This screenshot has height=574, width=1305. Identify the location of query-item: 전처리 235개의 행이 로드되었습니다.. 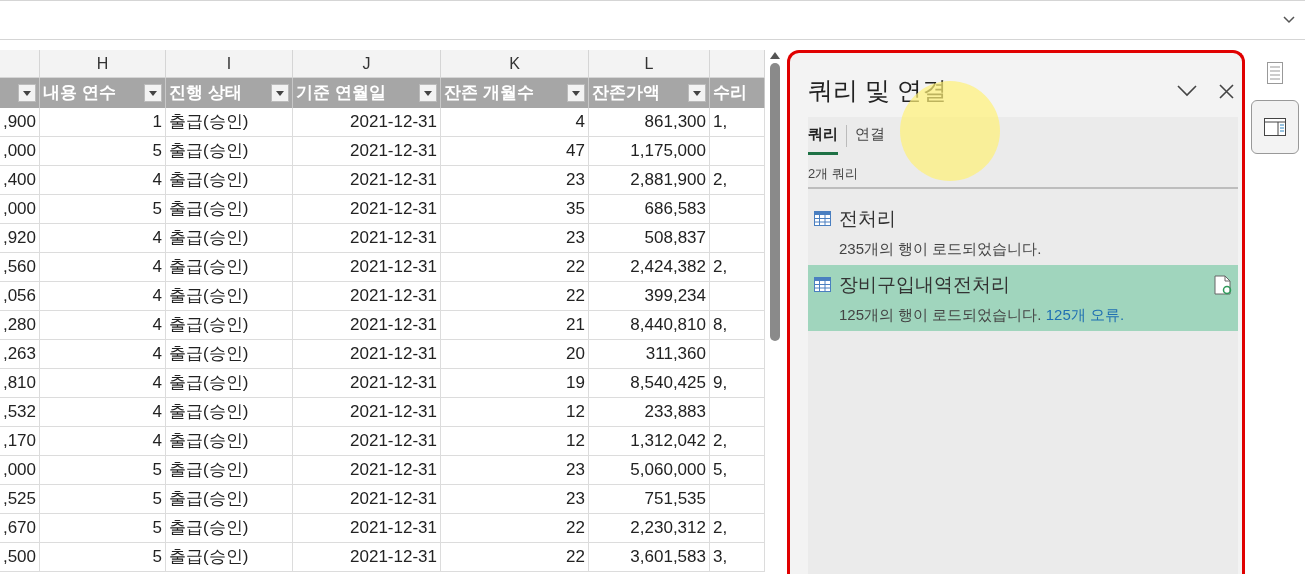
(1023, 232).